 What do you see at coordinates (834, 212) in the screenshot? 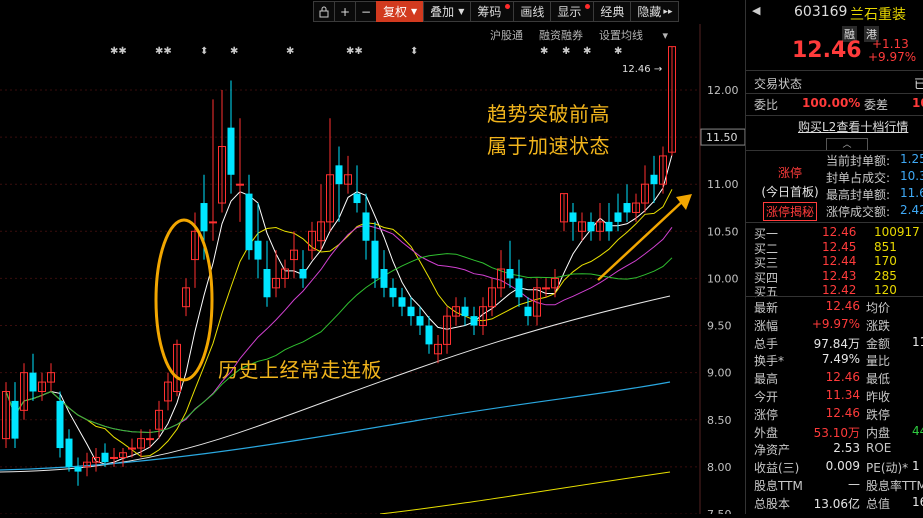
I see `limit-up-stat-row: 涨停成交额: 2.42` at bounding box center [834, 212].